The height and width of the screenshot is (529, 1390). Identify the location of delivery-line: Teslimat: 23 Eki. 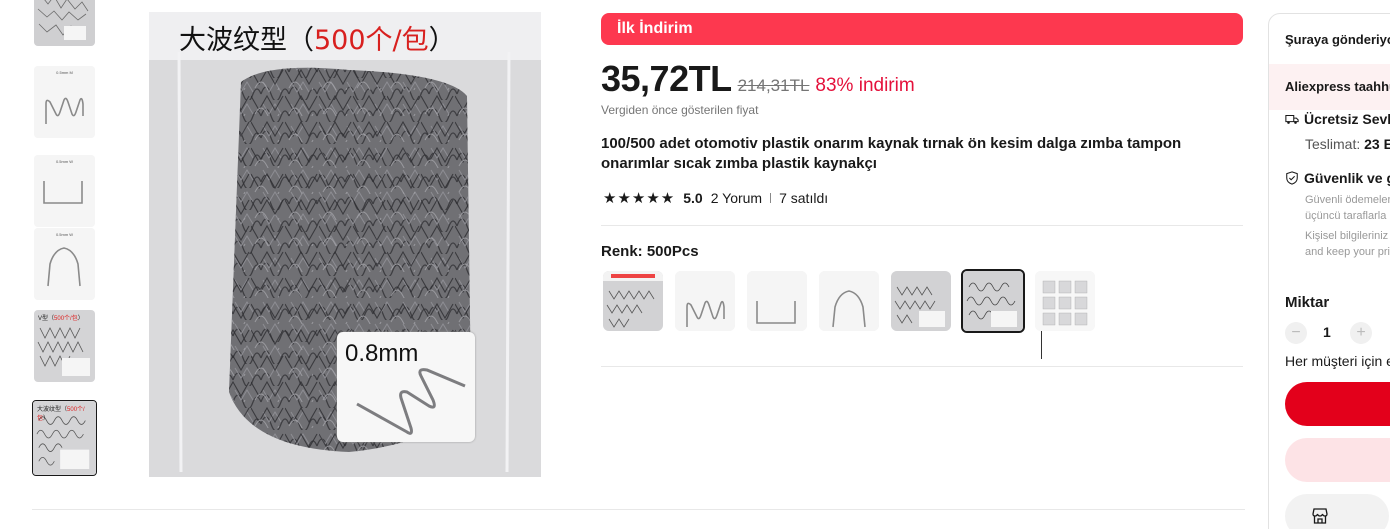
(1347, 144).